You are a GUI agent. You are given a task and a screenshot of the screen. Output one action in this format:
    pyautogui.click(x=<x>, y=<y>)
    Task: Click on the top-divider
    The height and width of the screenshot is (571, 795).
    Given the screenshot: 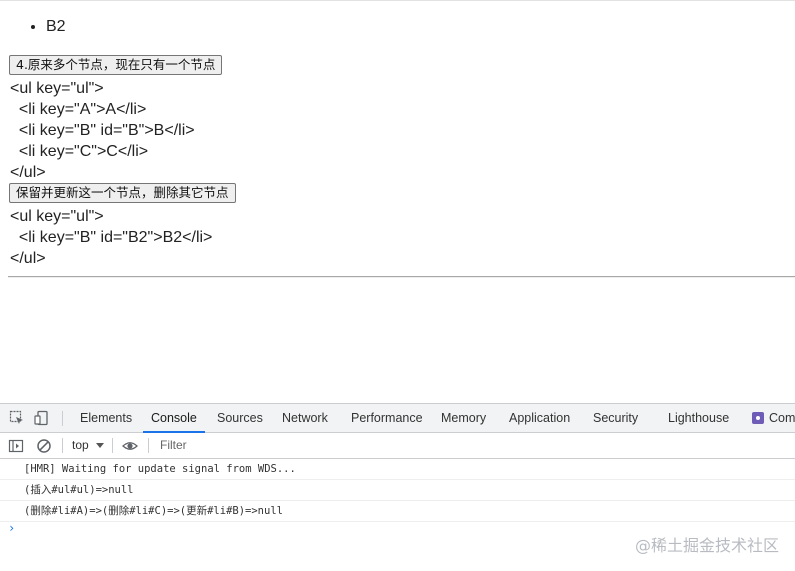 What is the action you would take?
    pyautogui.click(x=397, y=0)
    